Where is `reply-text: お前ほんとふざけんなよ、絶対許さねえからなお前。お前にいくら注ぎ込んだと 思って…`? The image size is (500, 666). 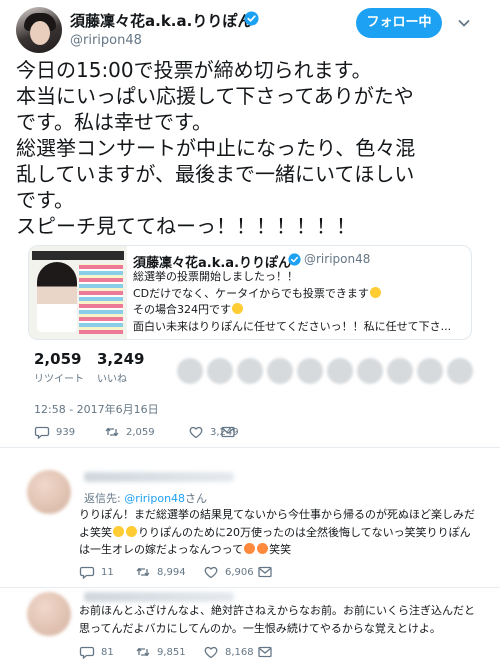
reply-text: お前ほんとふざけんなよ、絶対許さねえからなお前。お前にいくら注ぎ込んだと 思って… is located at coordinates (287, 619).